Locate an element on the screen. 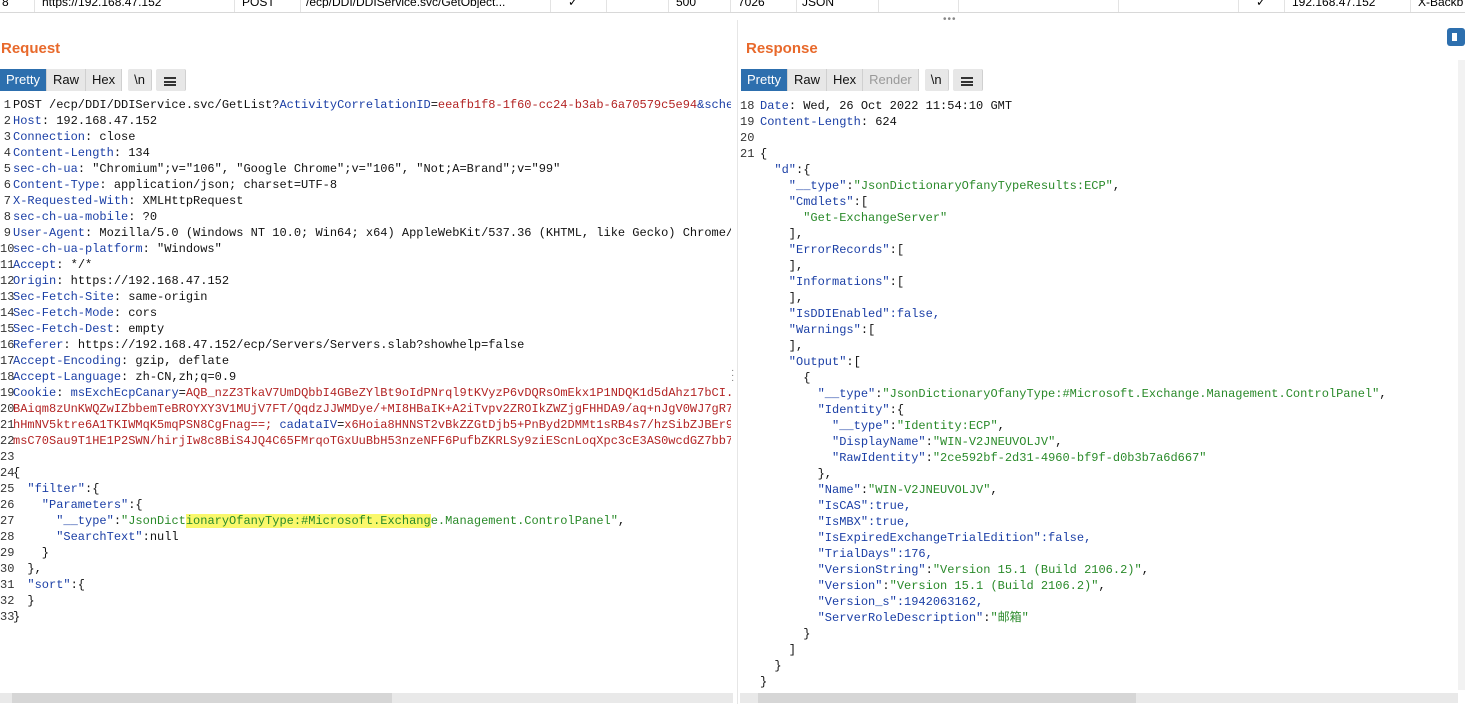 The width and height of the screenshot is (1465, 704). code-token: ], is located at coordinates (782, 266).